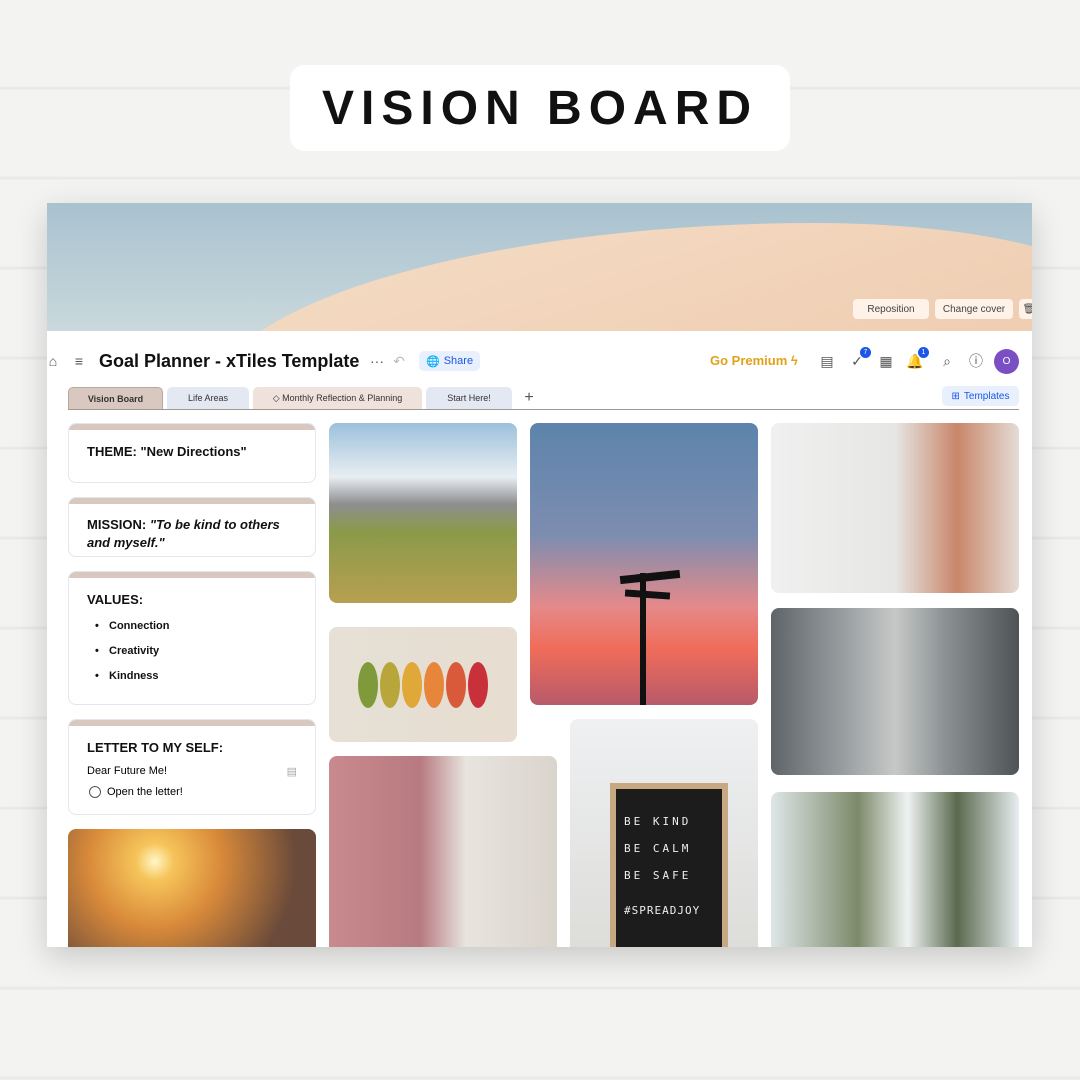  I want to click on tab-monthly-reflection: ◇ Monthly Reflection & Planning, so click(337, 398).